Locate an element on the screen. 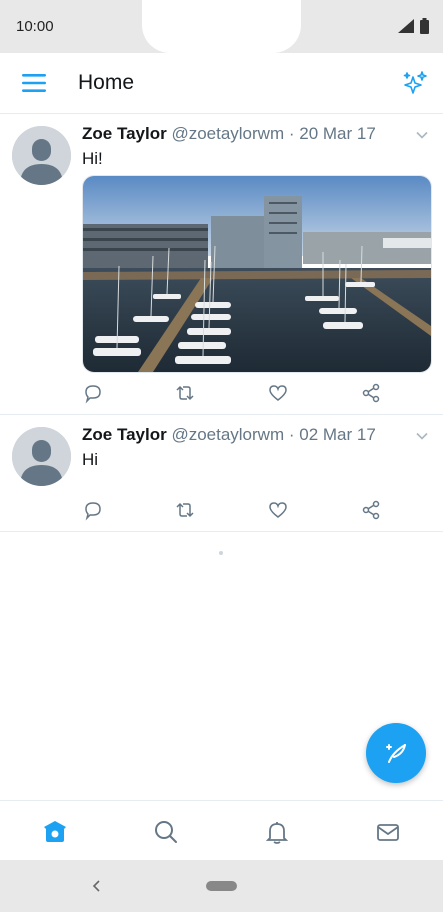  bell-icon is located at coordinates (277, 832).